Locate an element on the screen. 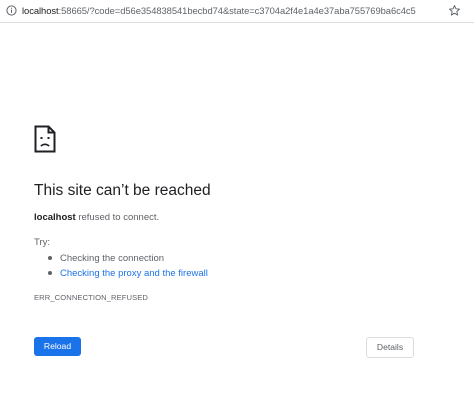 The width and height of the screenshot is (474, 412). list-item: Checking the connection is located at coordinates (121, 258).